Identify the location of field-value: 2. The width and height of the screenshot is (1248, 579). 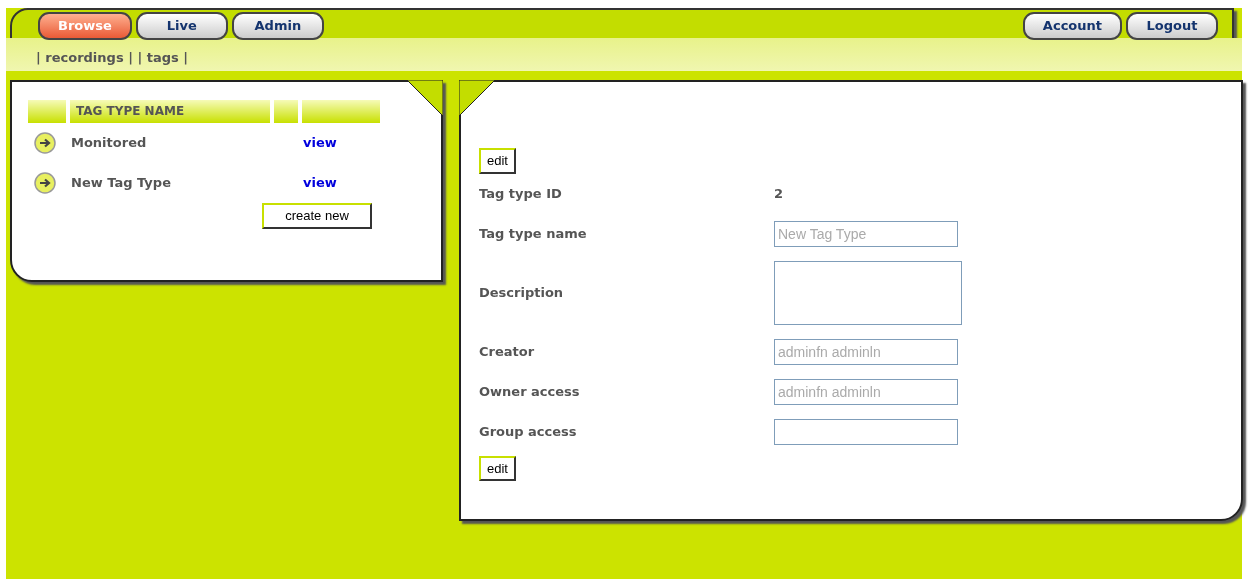
(779, 193).